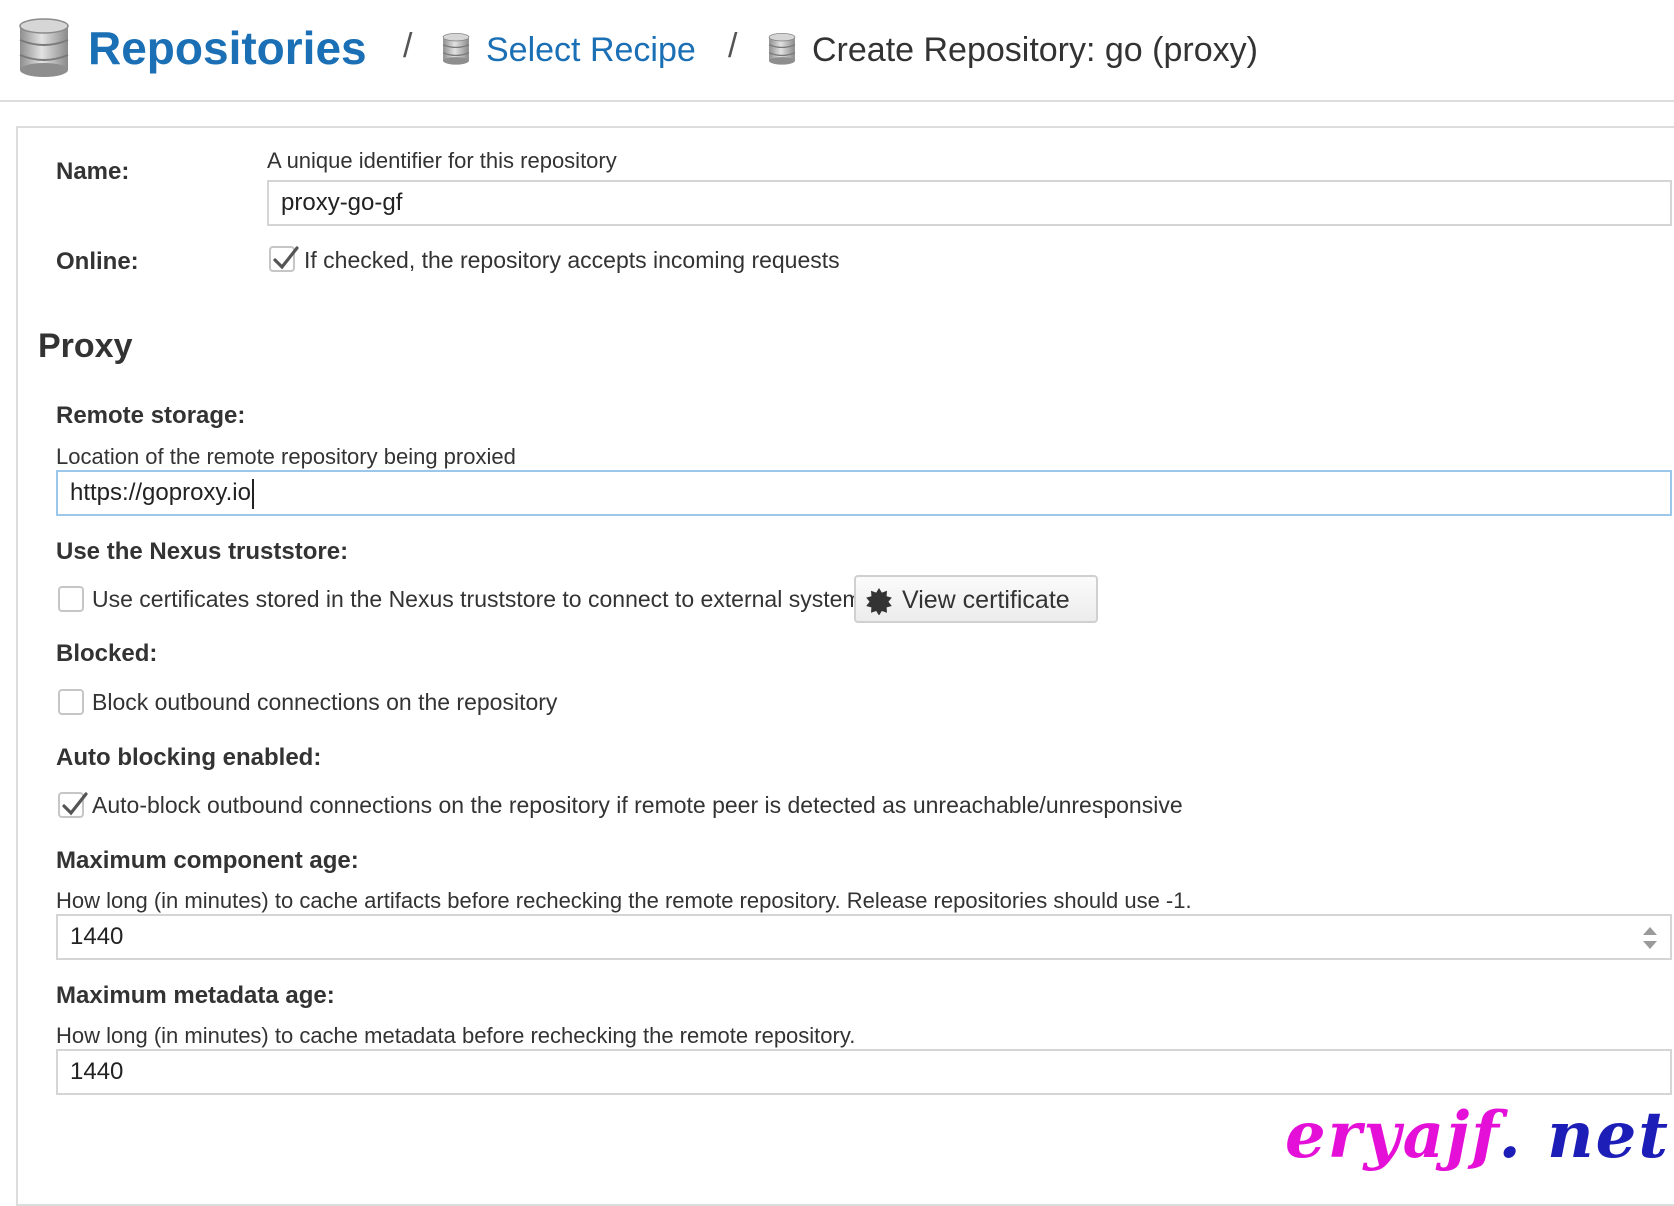 This screenshot has height=1206, width=1674. I want to click on breadcrumb-select-recipe-link: Select Recipe, so click(591, 50).